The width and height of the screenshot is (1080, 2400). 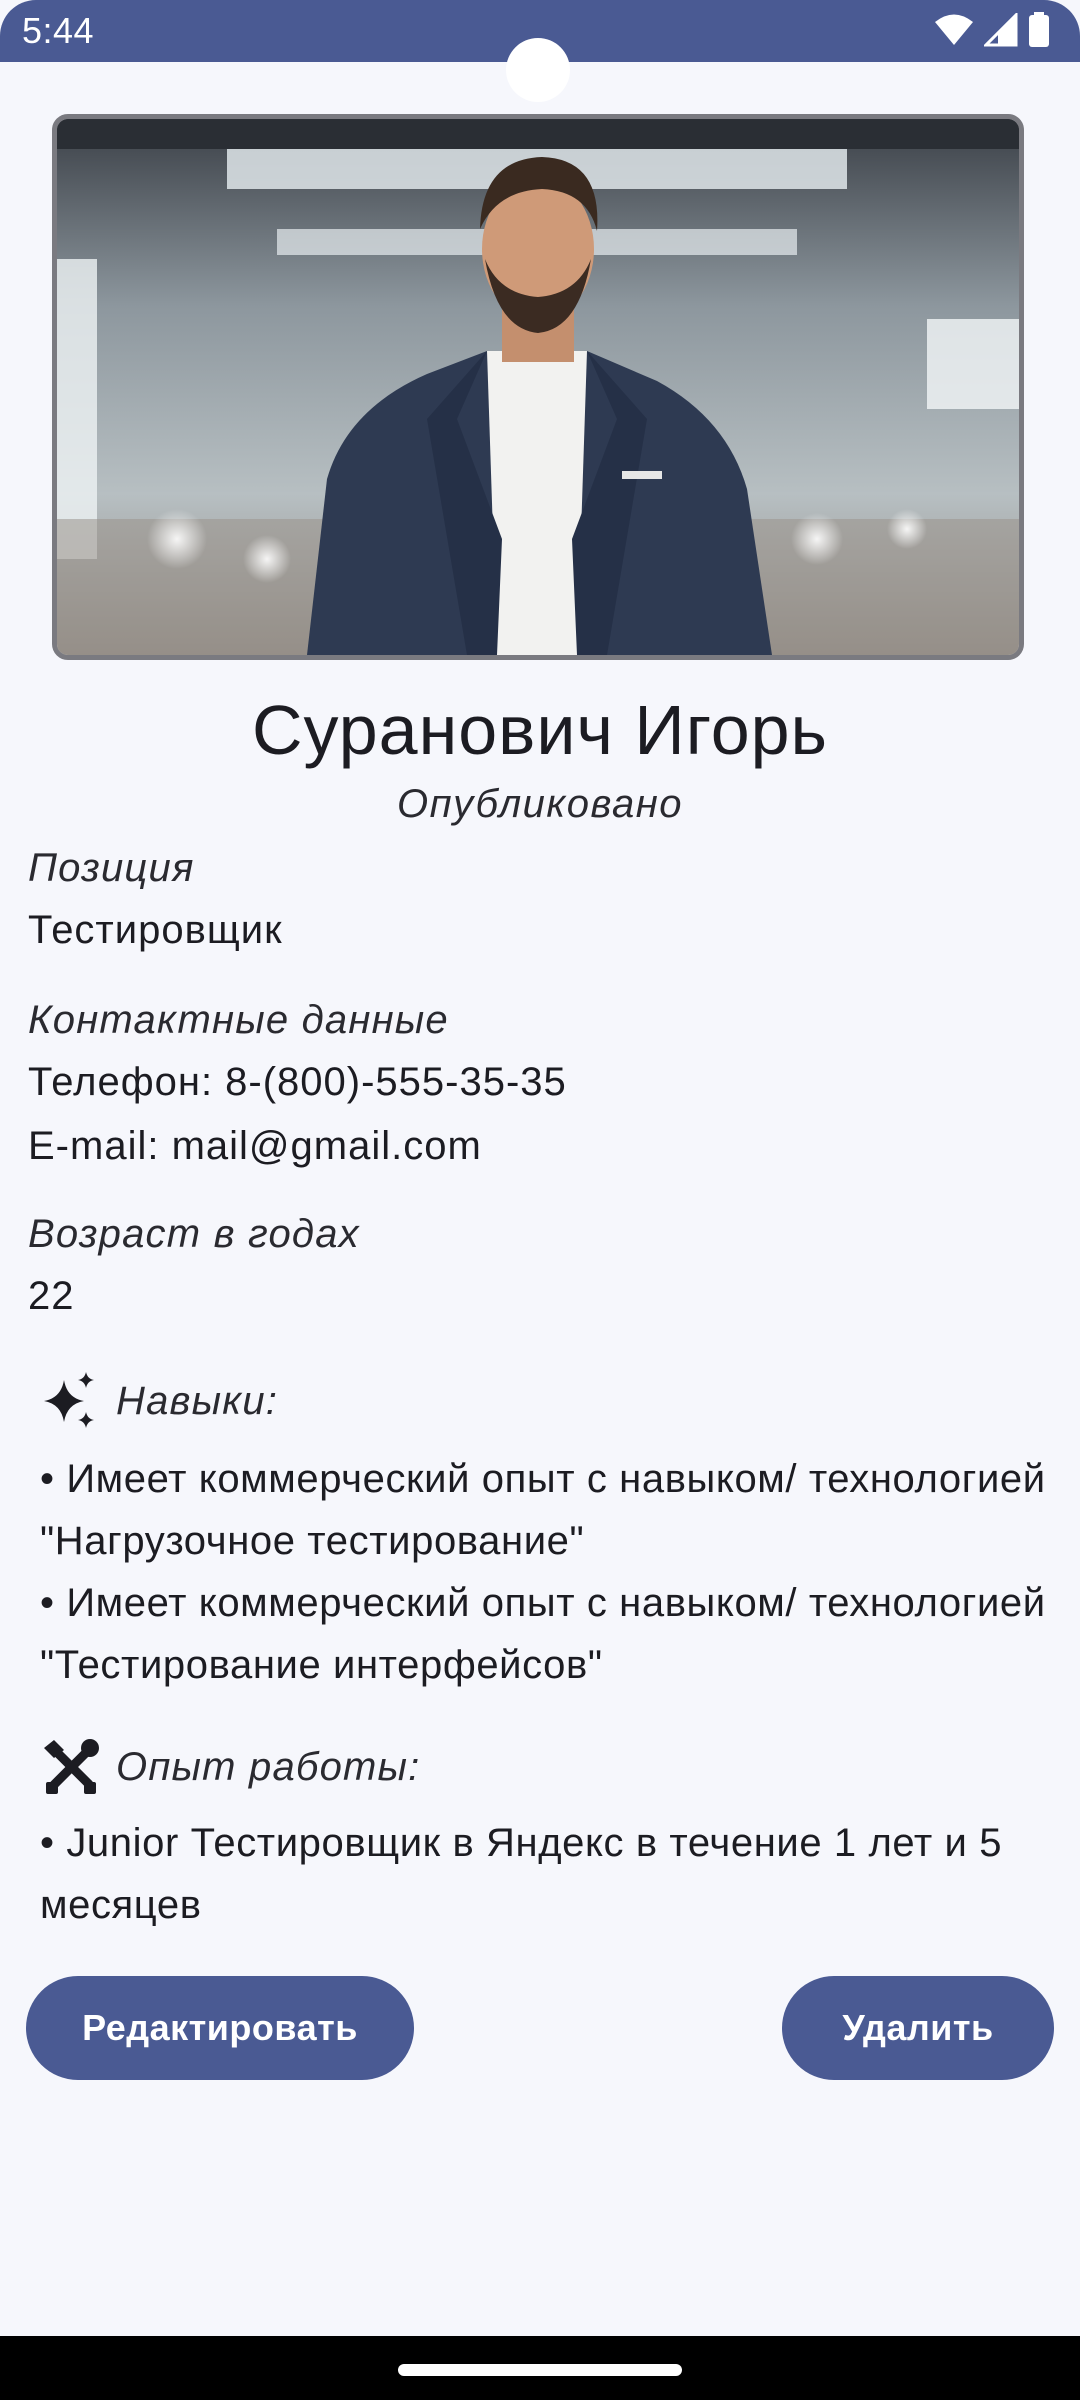 What do you see at coordinates (954, 32) in the screenshot?
I see `wifi-icon` at bounding box center [954, 32].